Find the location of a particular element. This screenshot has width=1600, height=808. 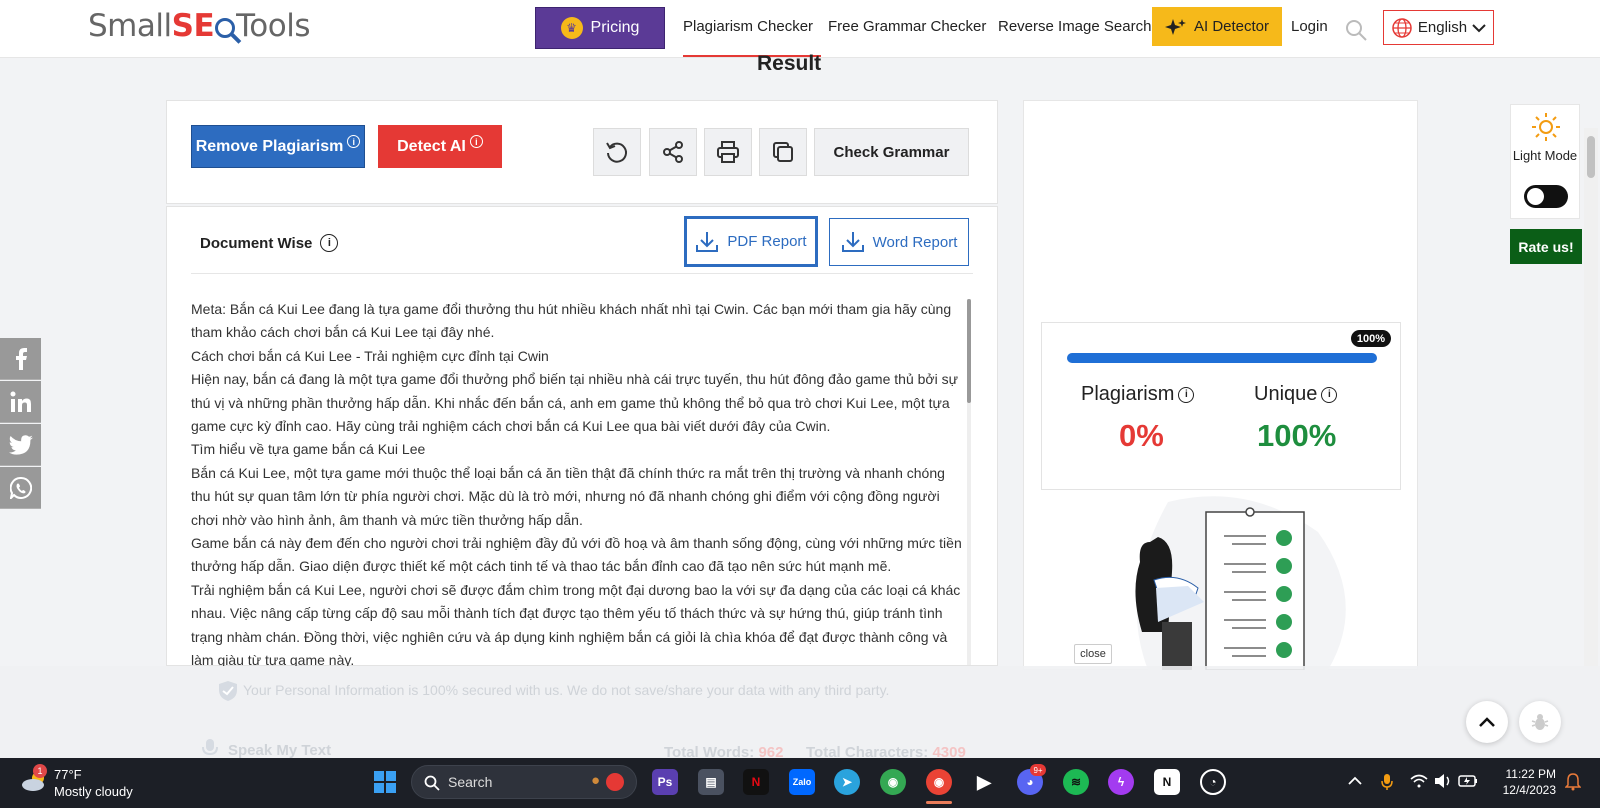

page-scrollbar-thumb is located at coordinates (1591, 157).